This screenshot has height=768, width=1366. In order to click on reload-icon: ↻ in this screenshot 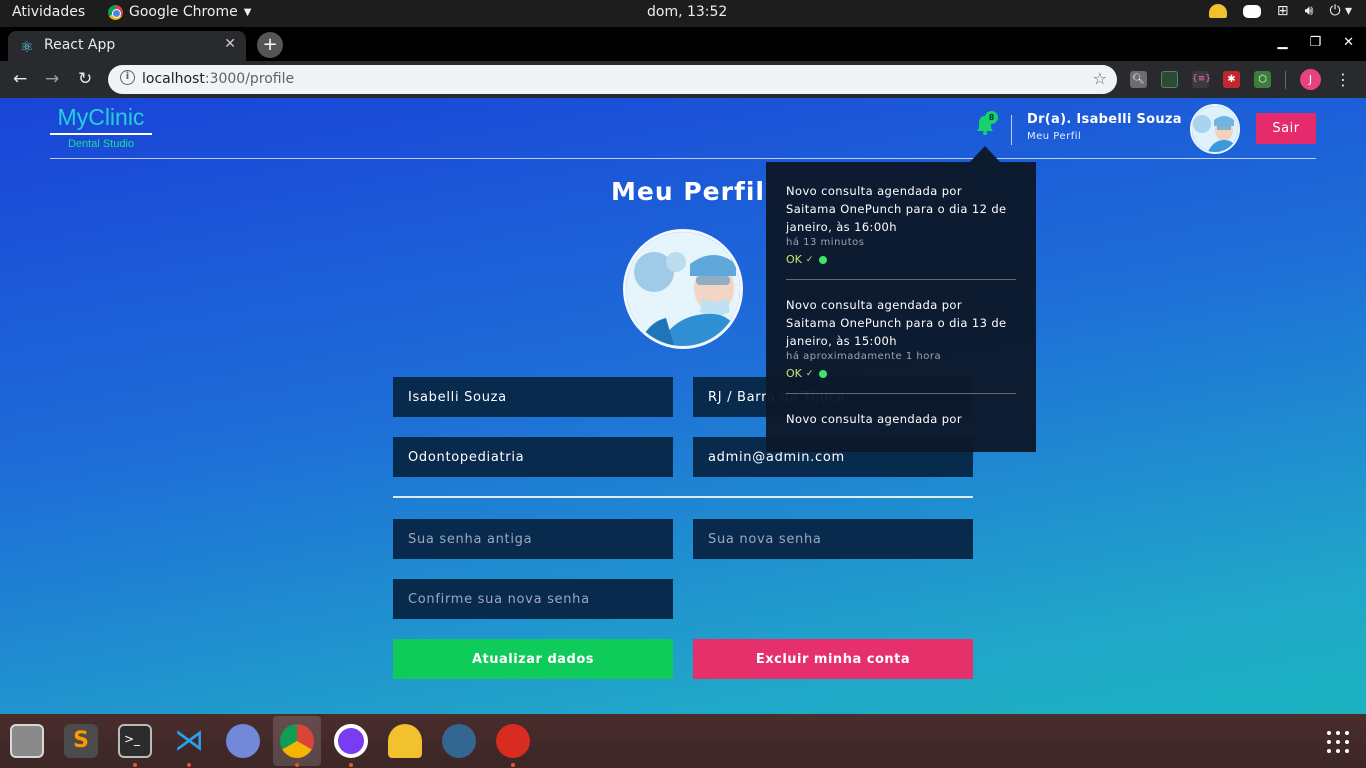, I will do `click(85, 79)`.